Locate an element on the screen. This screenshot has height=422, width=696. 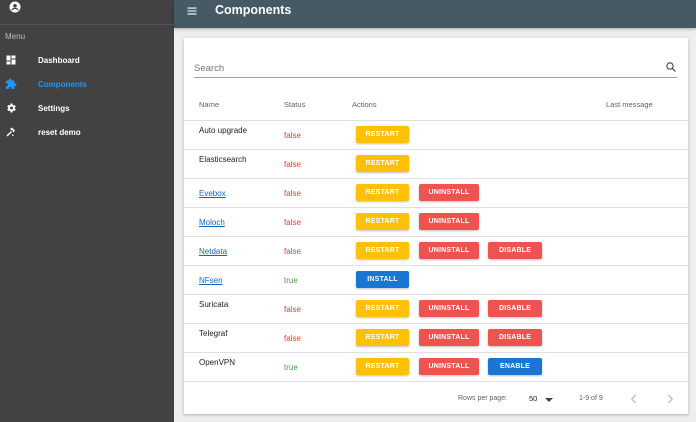
component-name: Telegraf is located at coordinates (213, 333).